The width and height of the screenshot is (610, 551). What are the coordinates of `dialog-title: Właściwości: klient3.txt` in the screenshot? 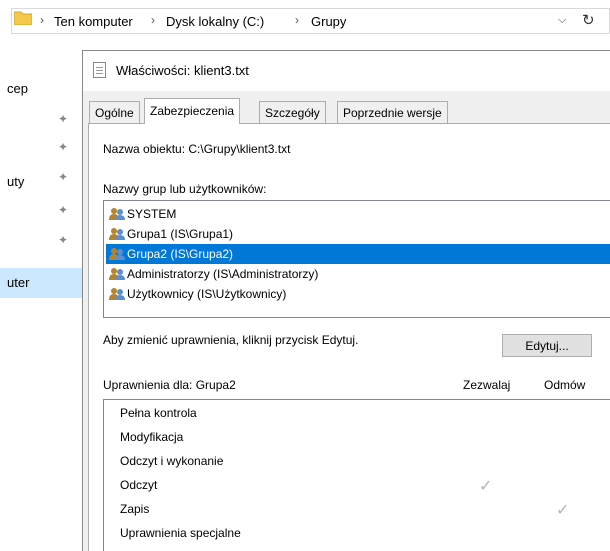 It's located at (182, 70).